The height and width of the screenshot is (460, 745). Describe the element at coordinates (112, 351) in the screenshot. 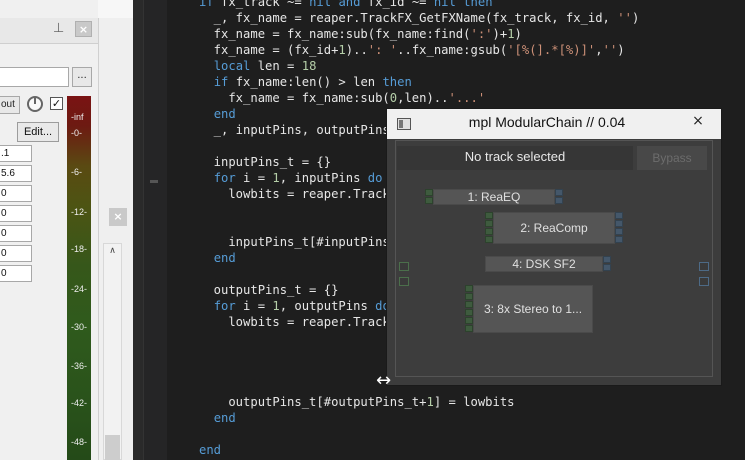

I see `vertical-scrollbar` at that location.